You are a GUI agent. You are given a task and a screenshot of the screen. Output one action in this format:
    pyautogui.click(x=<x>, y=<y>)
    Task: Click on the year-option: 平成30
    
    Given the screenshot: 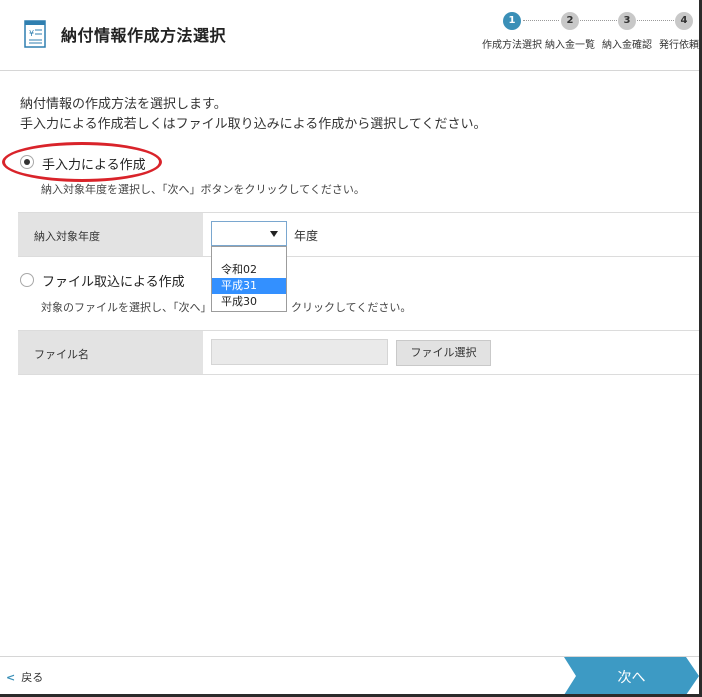 What is the action you would take?
    pyautogui.click(x=249, y=302)
    